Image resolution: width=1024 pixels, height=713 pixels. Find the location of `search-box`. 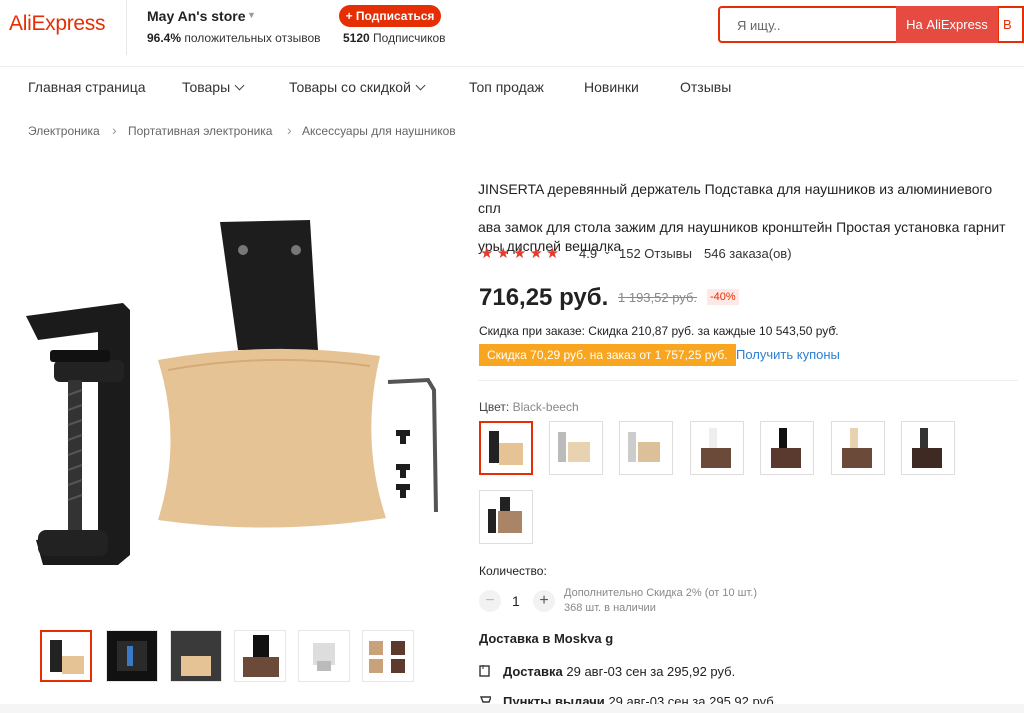

search-box is located at coordinates (807, 24).